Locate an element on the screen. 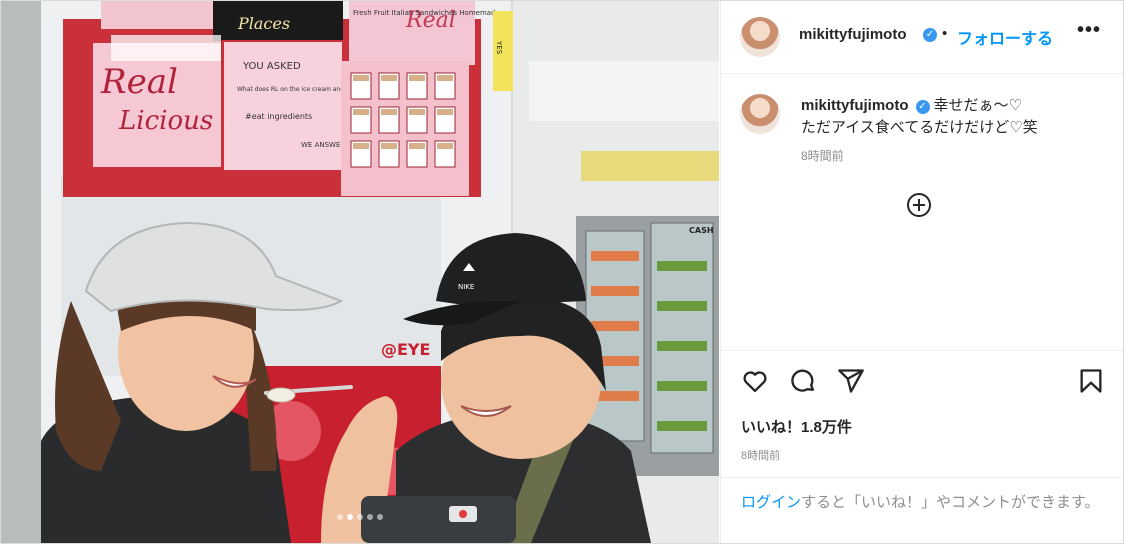 The width and height of the screenshot is (1124, 544). caption-text: mikittyfujimoto ✓ 幸せだぁ〜♡ ただアイス食べてるだけだけど♡笑 is located at coordinates (951, 117).